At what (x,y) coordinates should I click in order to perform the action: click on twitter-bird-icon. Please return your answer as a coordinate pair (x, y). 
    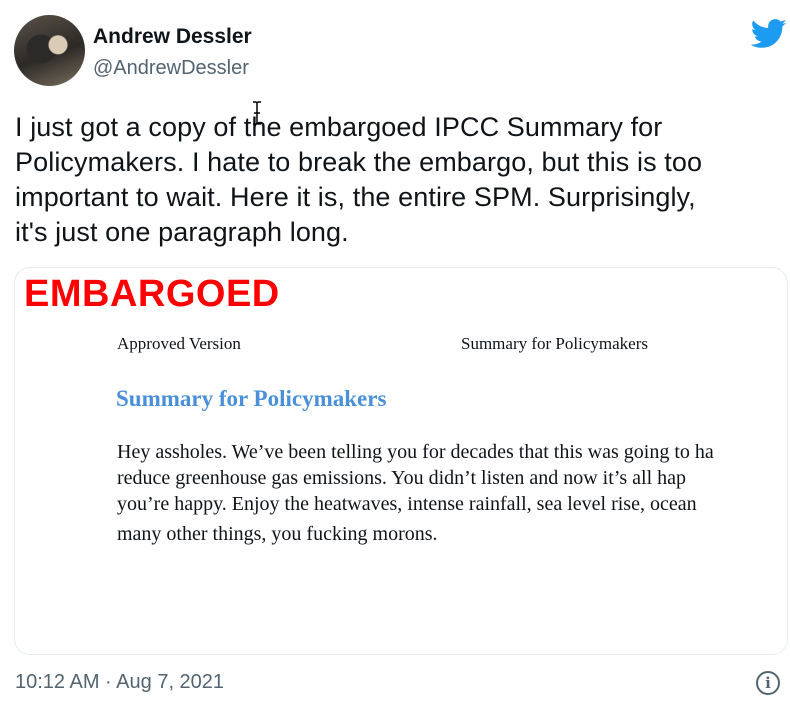
    Looking at the image, I should click on (769, 34).